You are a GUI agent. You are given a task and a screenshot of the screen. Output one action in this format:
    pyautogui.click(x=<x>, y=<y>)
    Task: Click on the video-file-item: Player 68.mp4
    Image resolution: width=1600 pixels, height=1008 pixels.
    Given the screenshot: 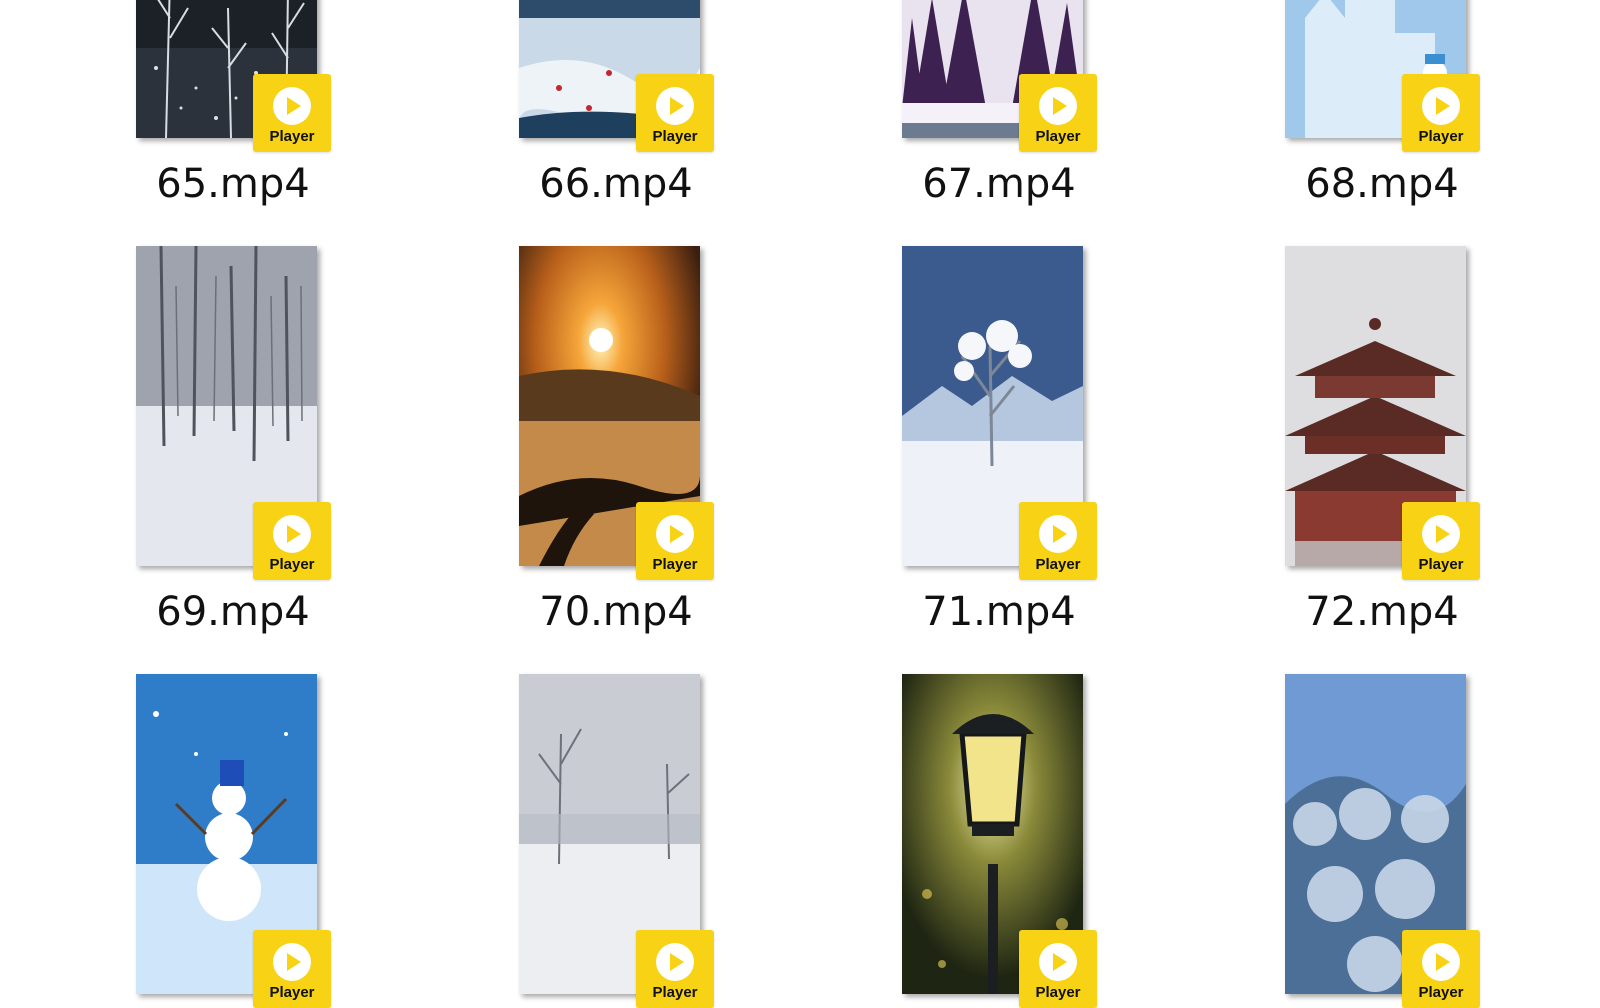 What is the action you would take?
    pyautogui.click(x=1400, y=103)
    